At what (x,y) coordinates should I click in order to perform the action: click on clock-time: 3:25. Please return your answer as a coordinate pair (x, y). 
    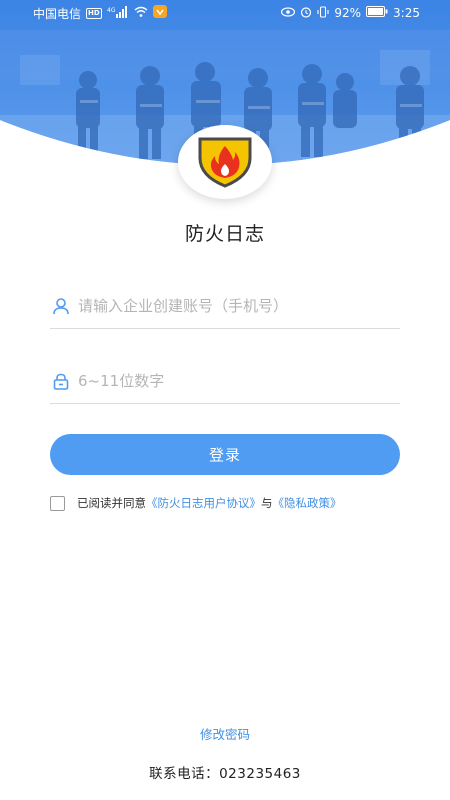
    Looking at the image, I should click on (406, 13).